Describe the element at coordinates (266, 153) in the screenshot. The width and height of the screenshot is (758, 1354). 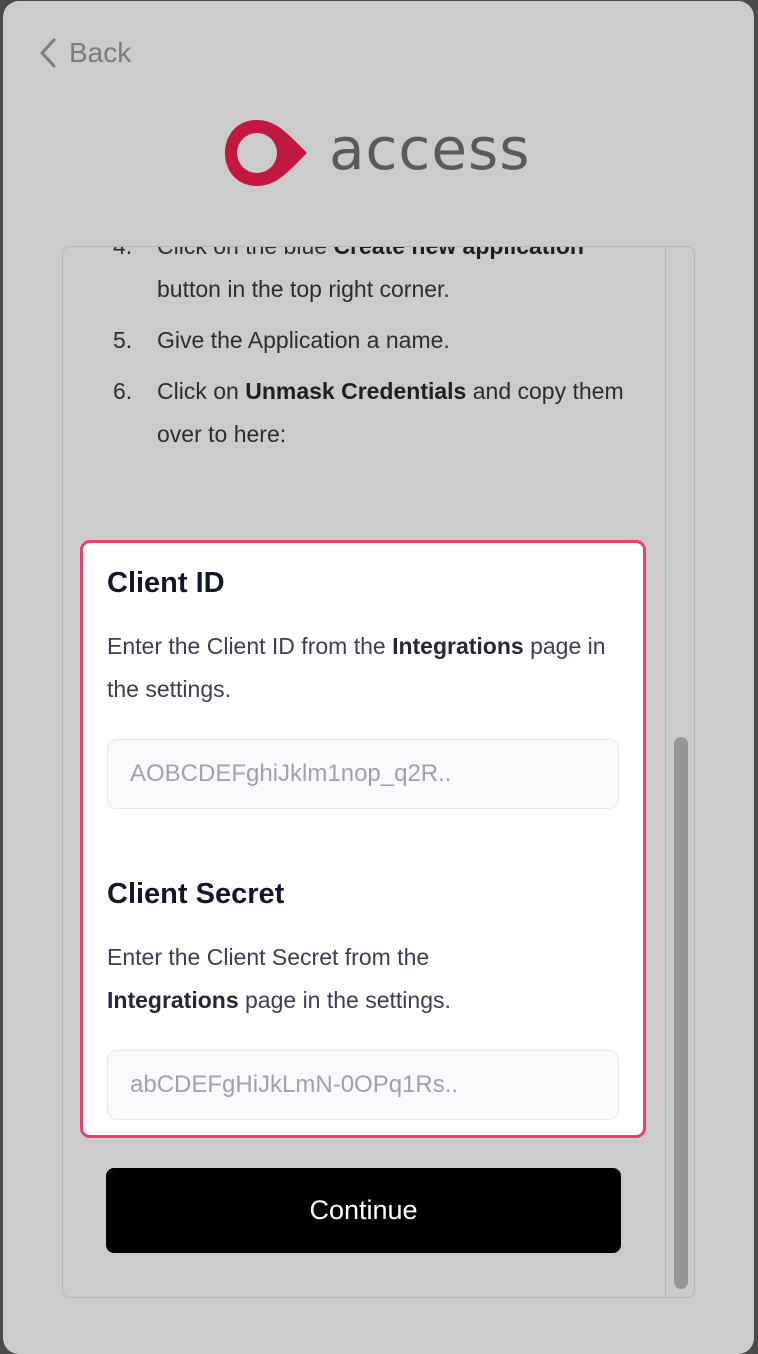
I see `access-logo-mark` at that location.